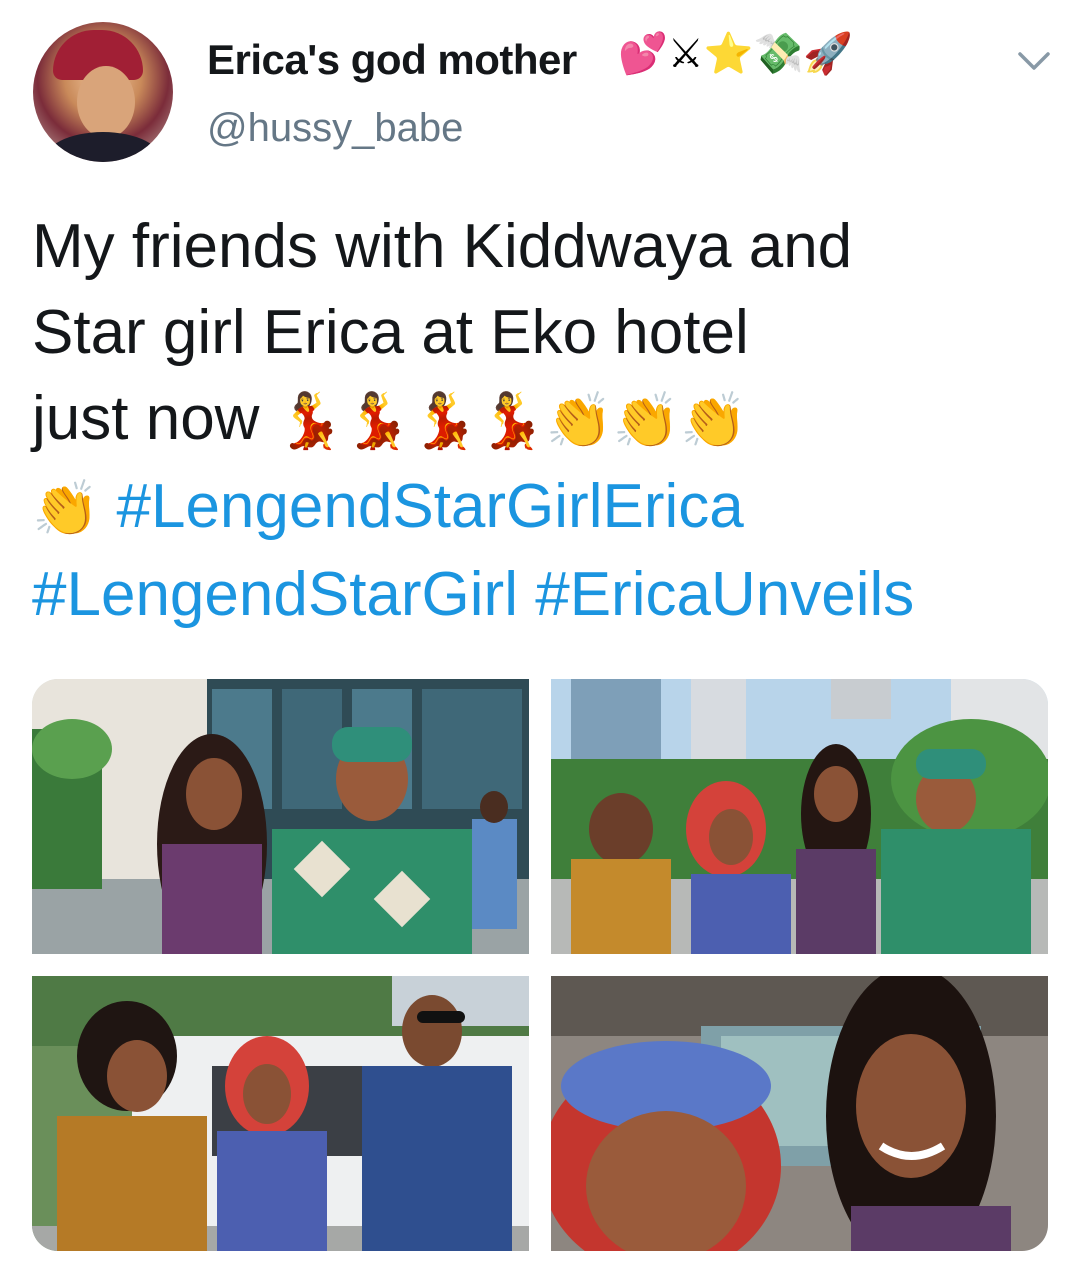 The height and width of the screenshot is (1282, 1080). What do you see at coordinates (390, 332) in the screenshot?
I see `tweet-text-line-2: Star girl Erica at Eko hotel` at bounding box center [390, 332].